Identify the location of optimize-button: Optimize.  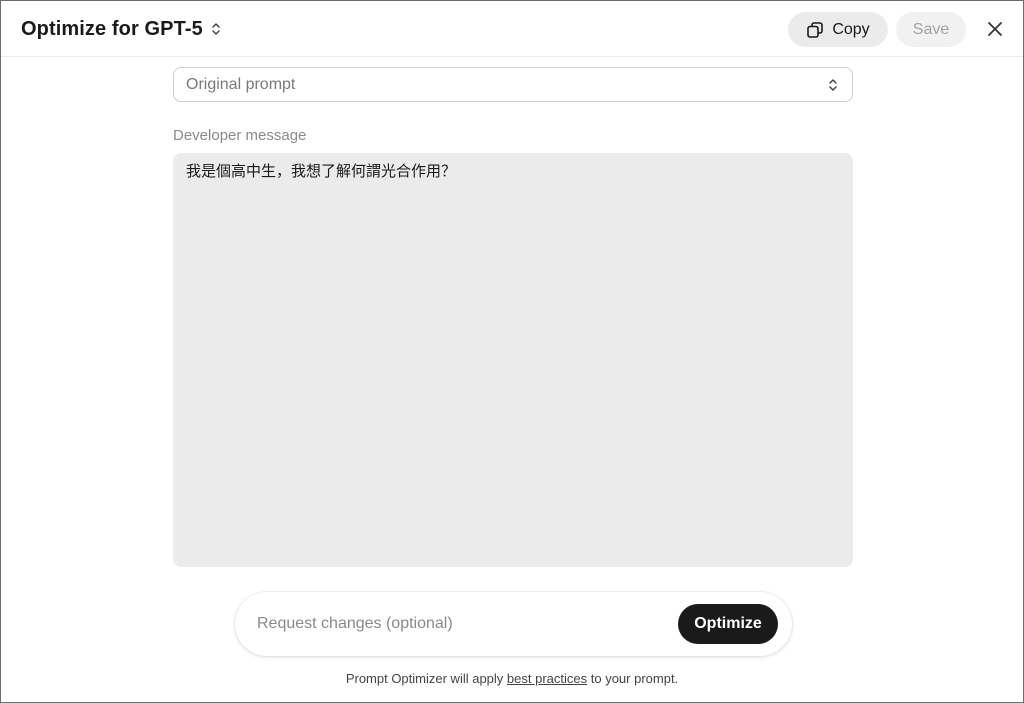
(728, 624).